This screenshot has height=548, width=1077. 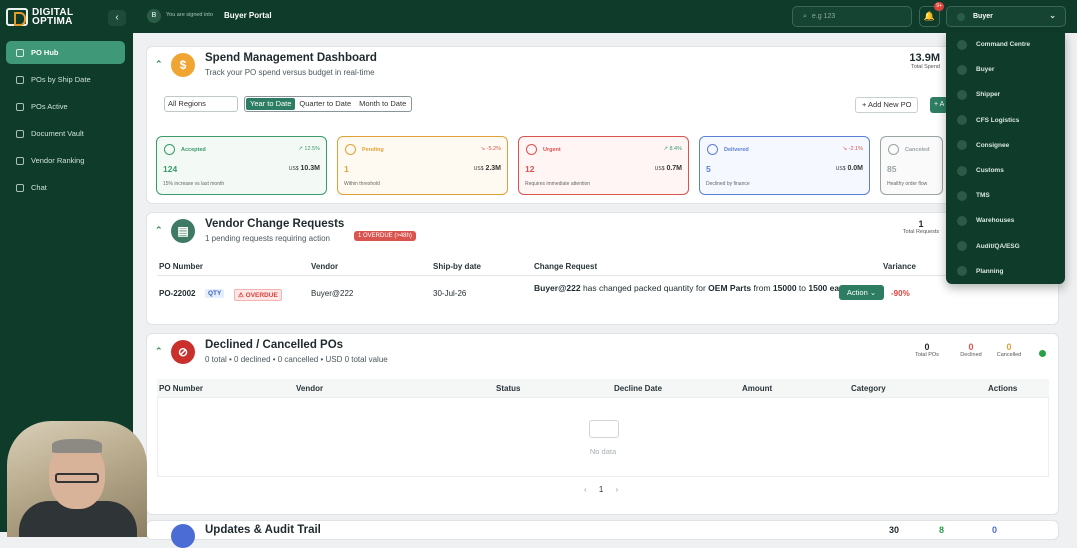 What do you see at coordinates (263, 530) in the screenshot?
I see `audit-title: Updates & Audit Trail` at bounding box center [263, 530].